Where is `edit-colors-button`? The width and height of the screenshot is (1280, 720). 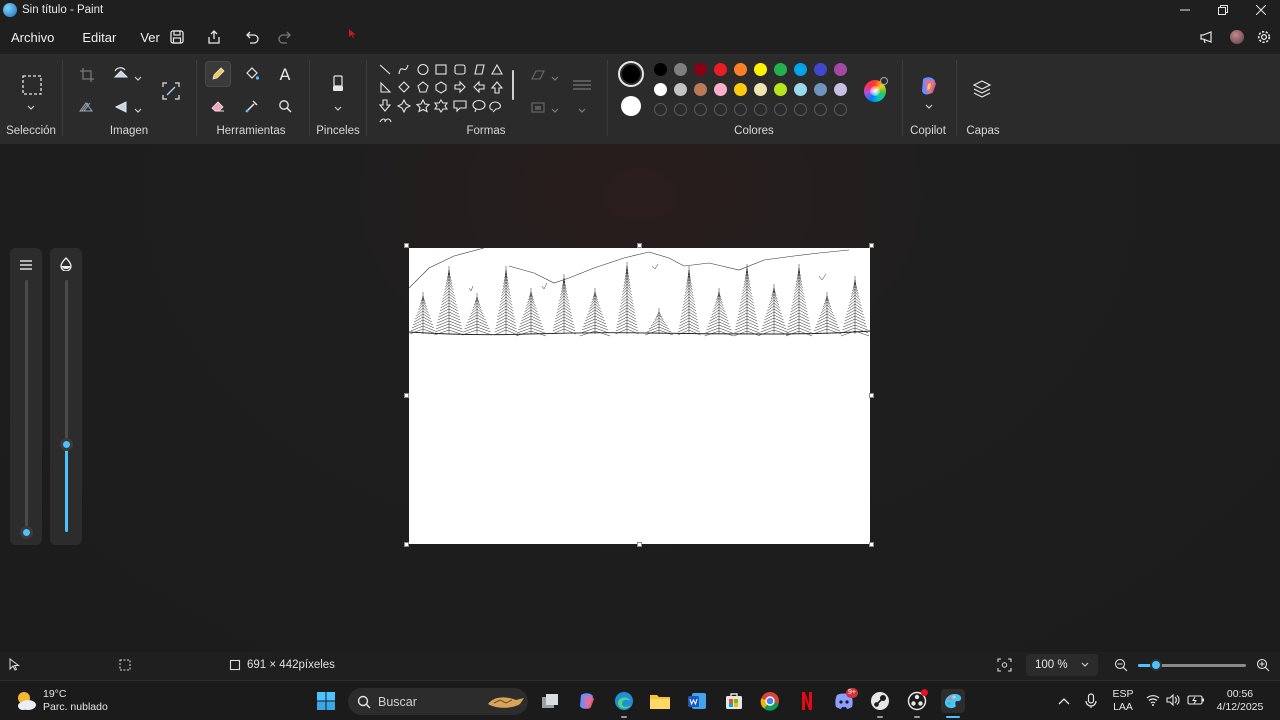
edit-colors-button is located at coordinates (876, 89).